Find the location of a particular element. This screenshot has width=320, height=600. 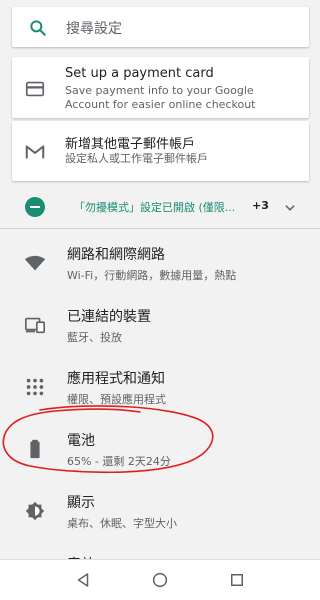

wifi-icon is located at coordinates (35, 263).